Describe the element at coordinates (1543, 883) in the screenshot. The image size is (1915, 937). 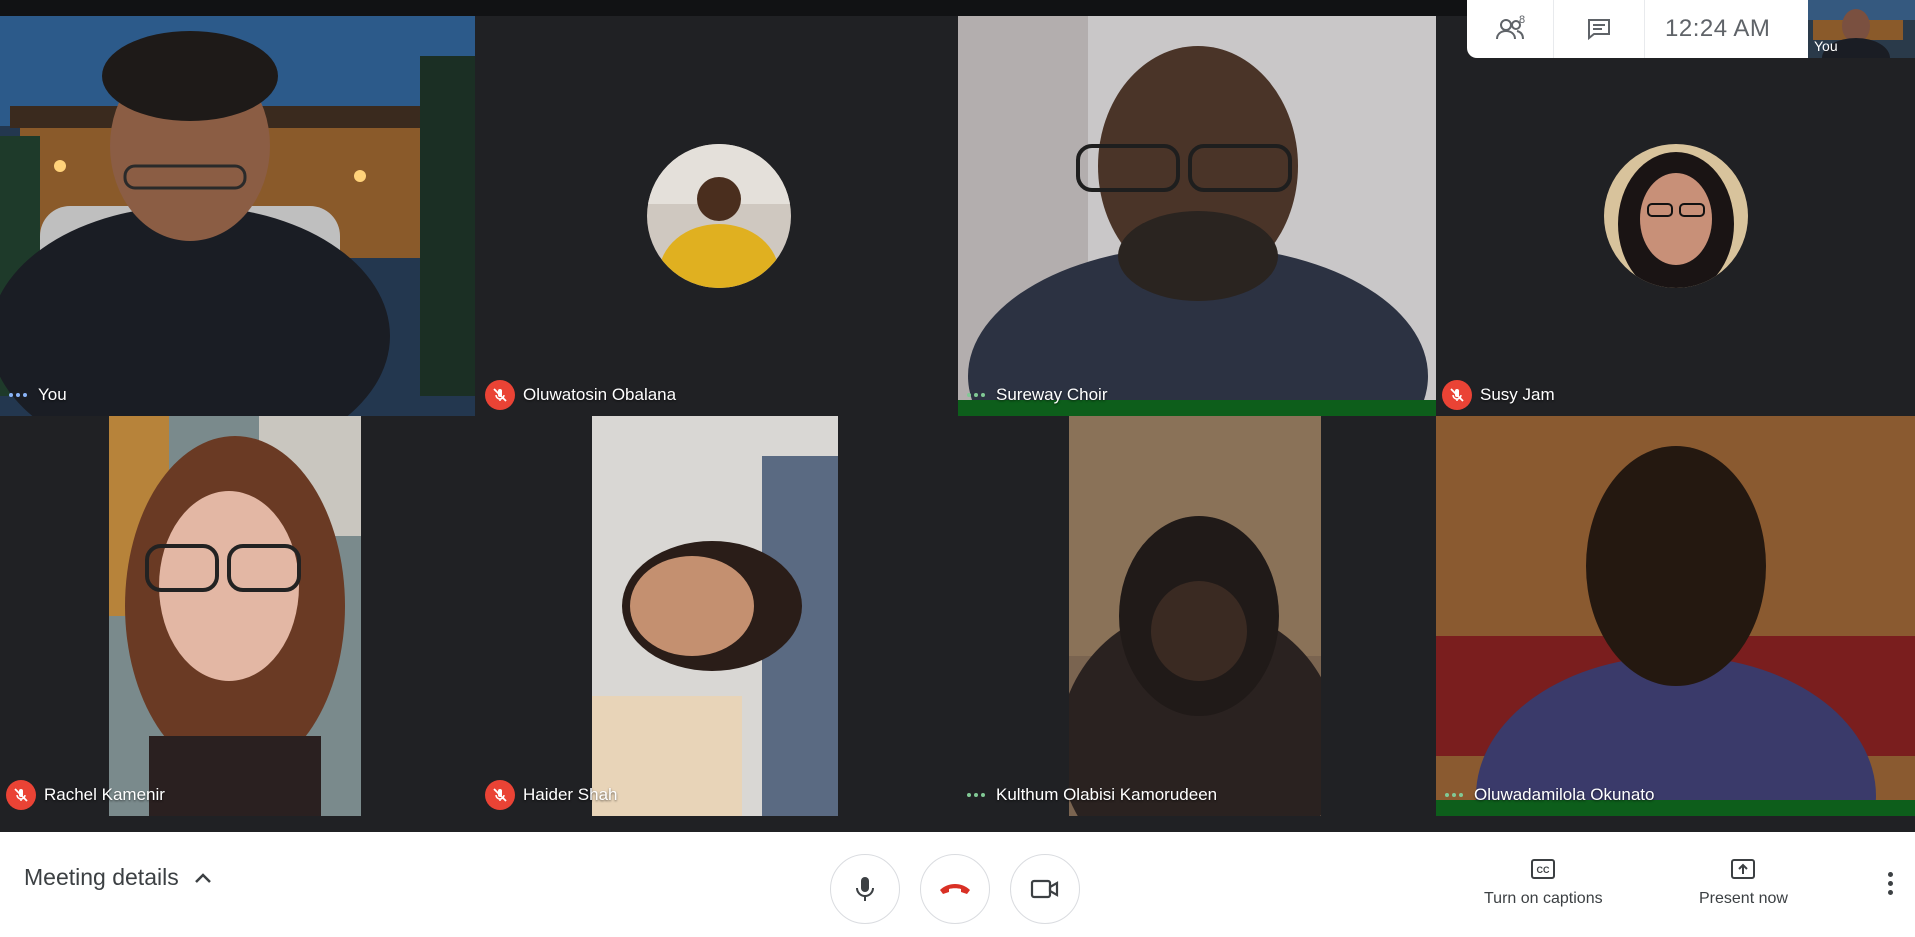
I see `captions-button: CC Turn on captions` at that location.